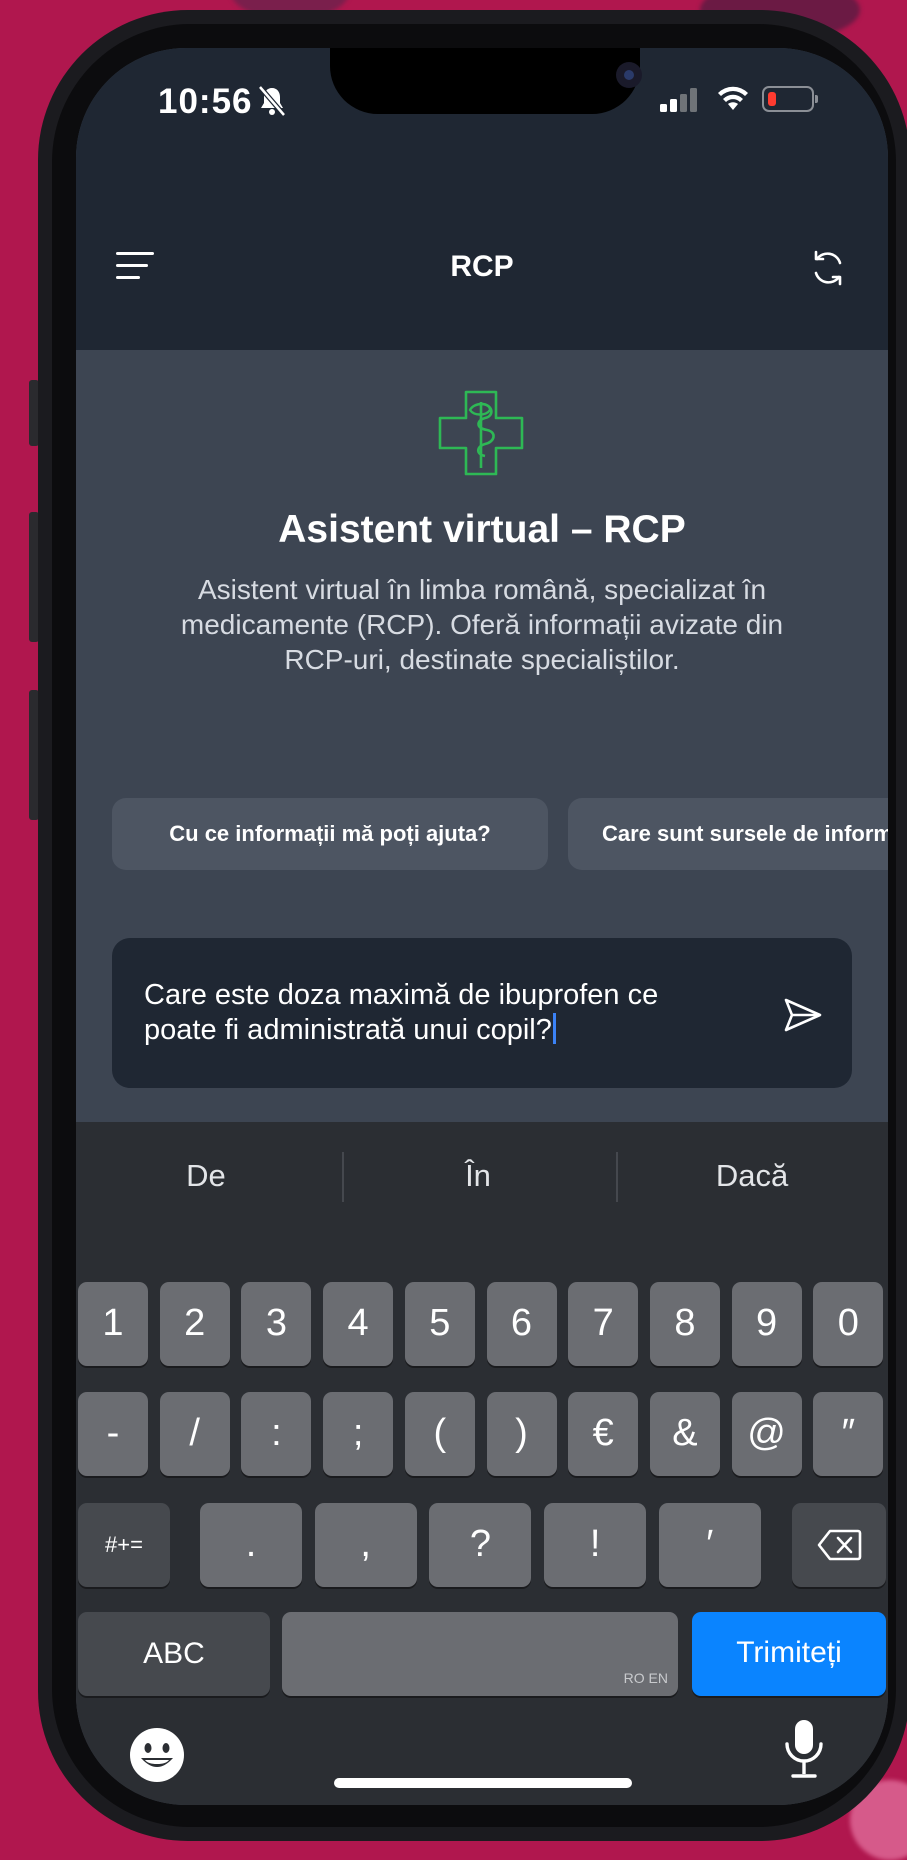  I want to click on key-label: 1, so click(113, 1323).